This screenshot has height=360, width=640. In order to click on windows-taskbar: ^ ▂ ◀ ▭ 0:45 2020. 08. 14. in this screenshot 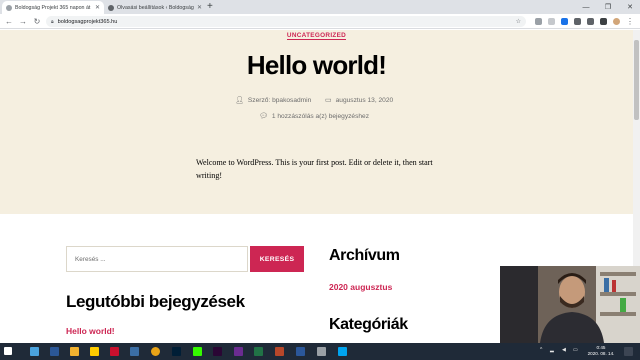, I will do `click(320, 351)`.